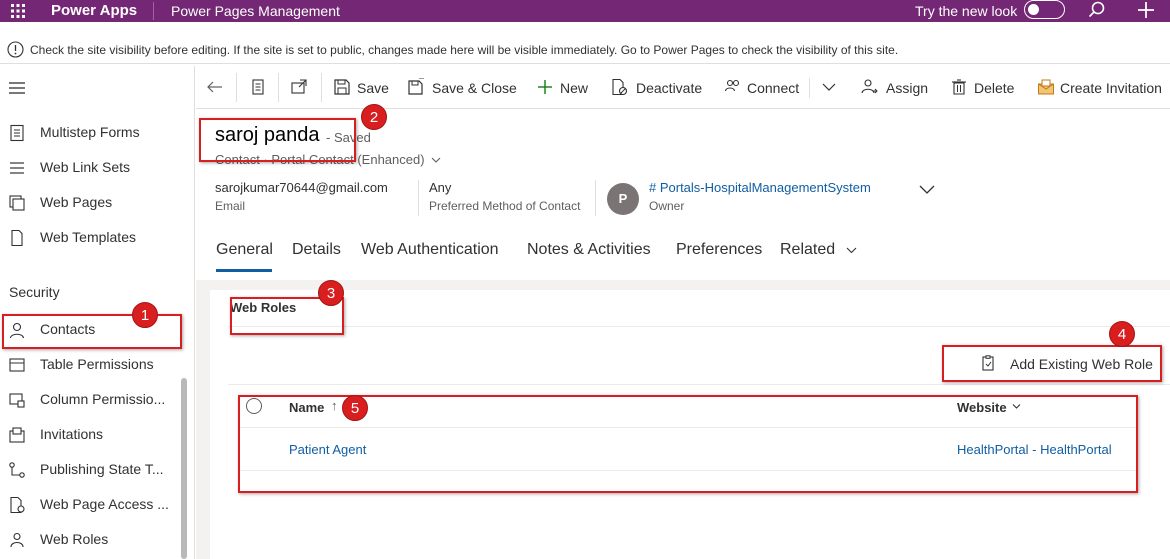 This screenshot has width=1170, height=559. What do you see at coordinates (982, 407) in the screenshot?
I see `column-header-website: Website` at bounding box center [982, 407].